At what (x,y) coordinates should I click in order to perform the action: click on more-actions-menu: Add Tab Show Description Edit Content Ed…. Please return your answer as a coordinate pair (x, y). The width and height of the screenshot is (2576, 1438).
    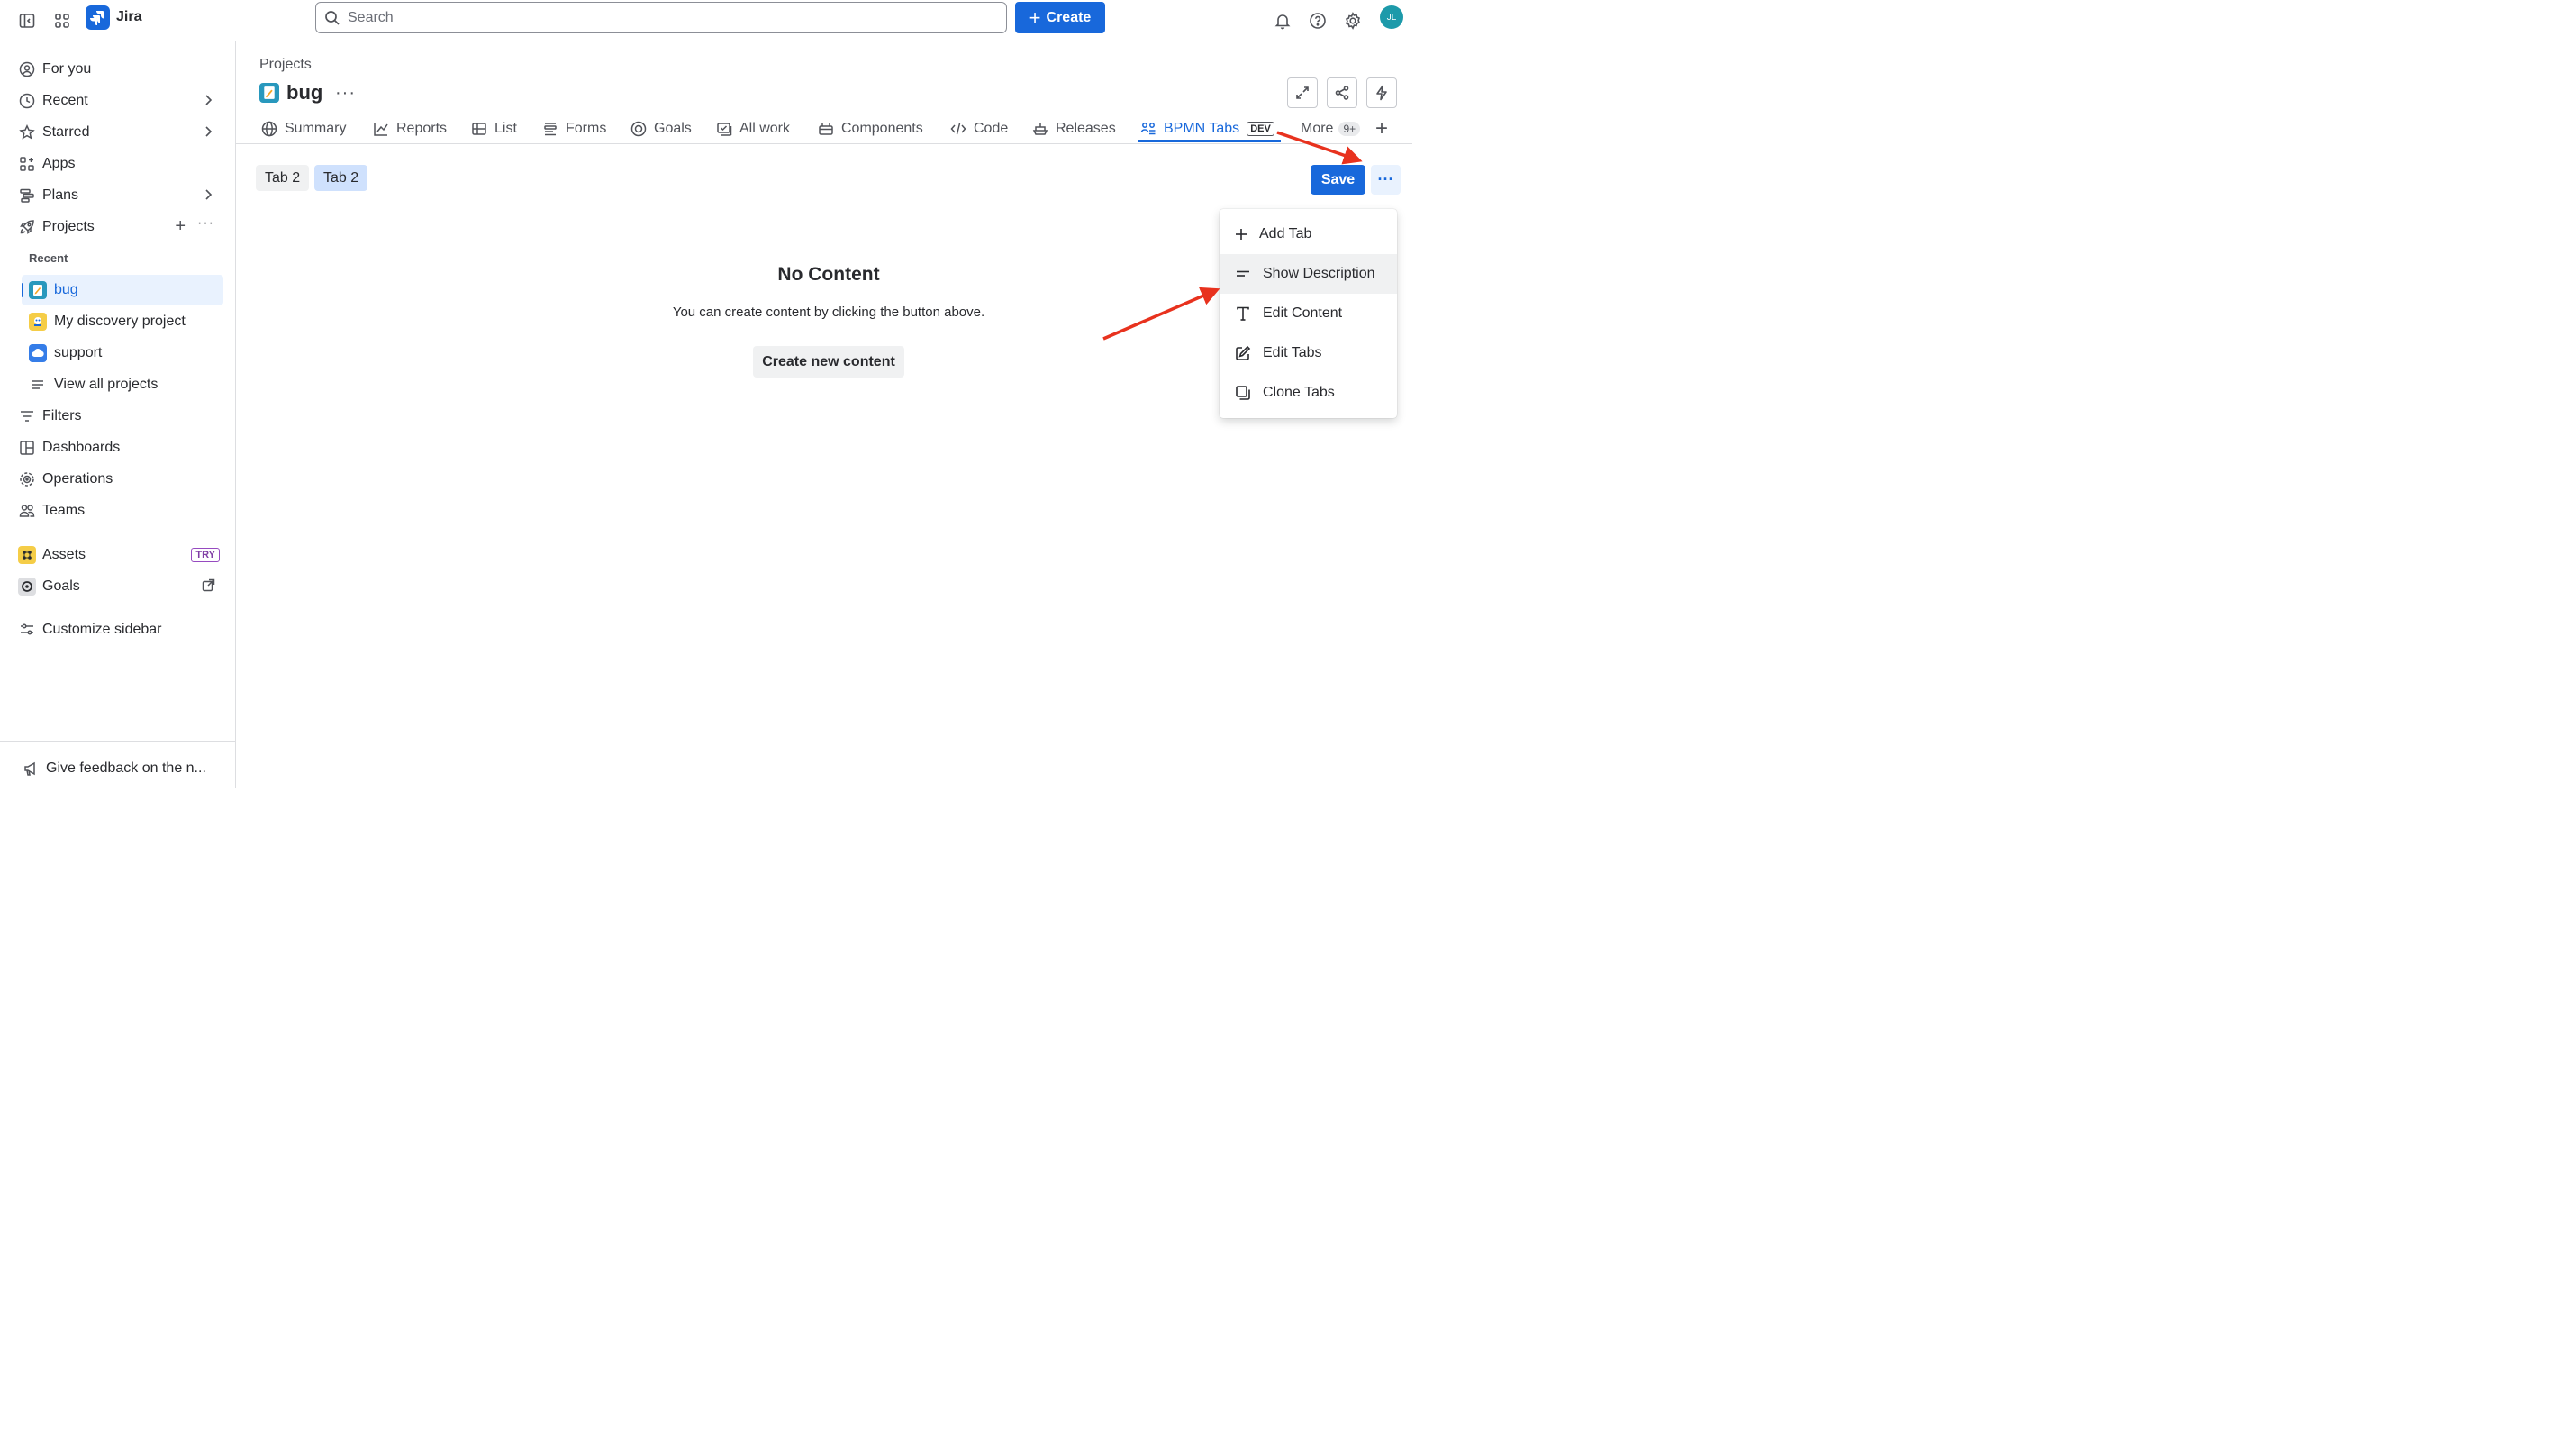
    Looking at the image, I should click on (1308, 313).